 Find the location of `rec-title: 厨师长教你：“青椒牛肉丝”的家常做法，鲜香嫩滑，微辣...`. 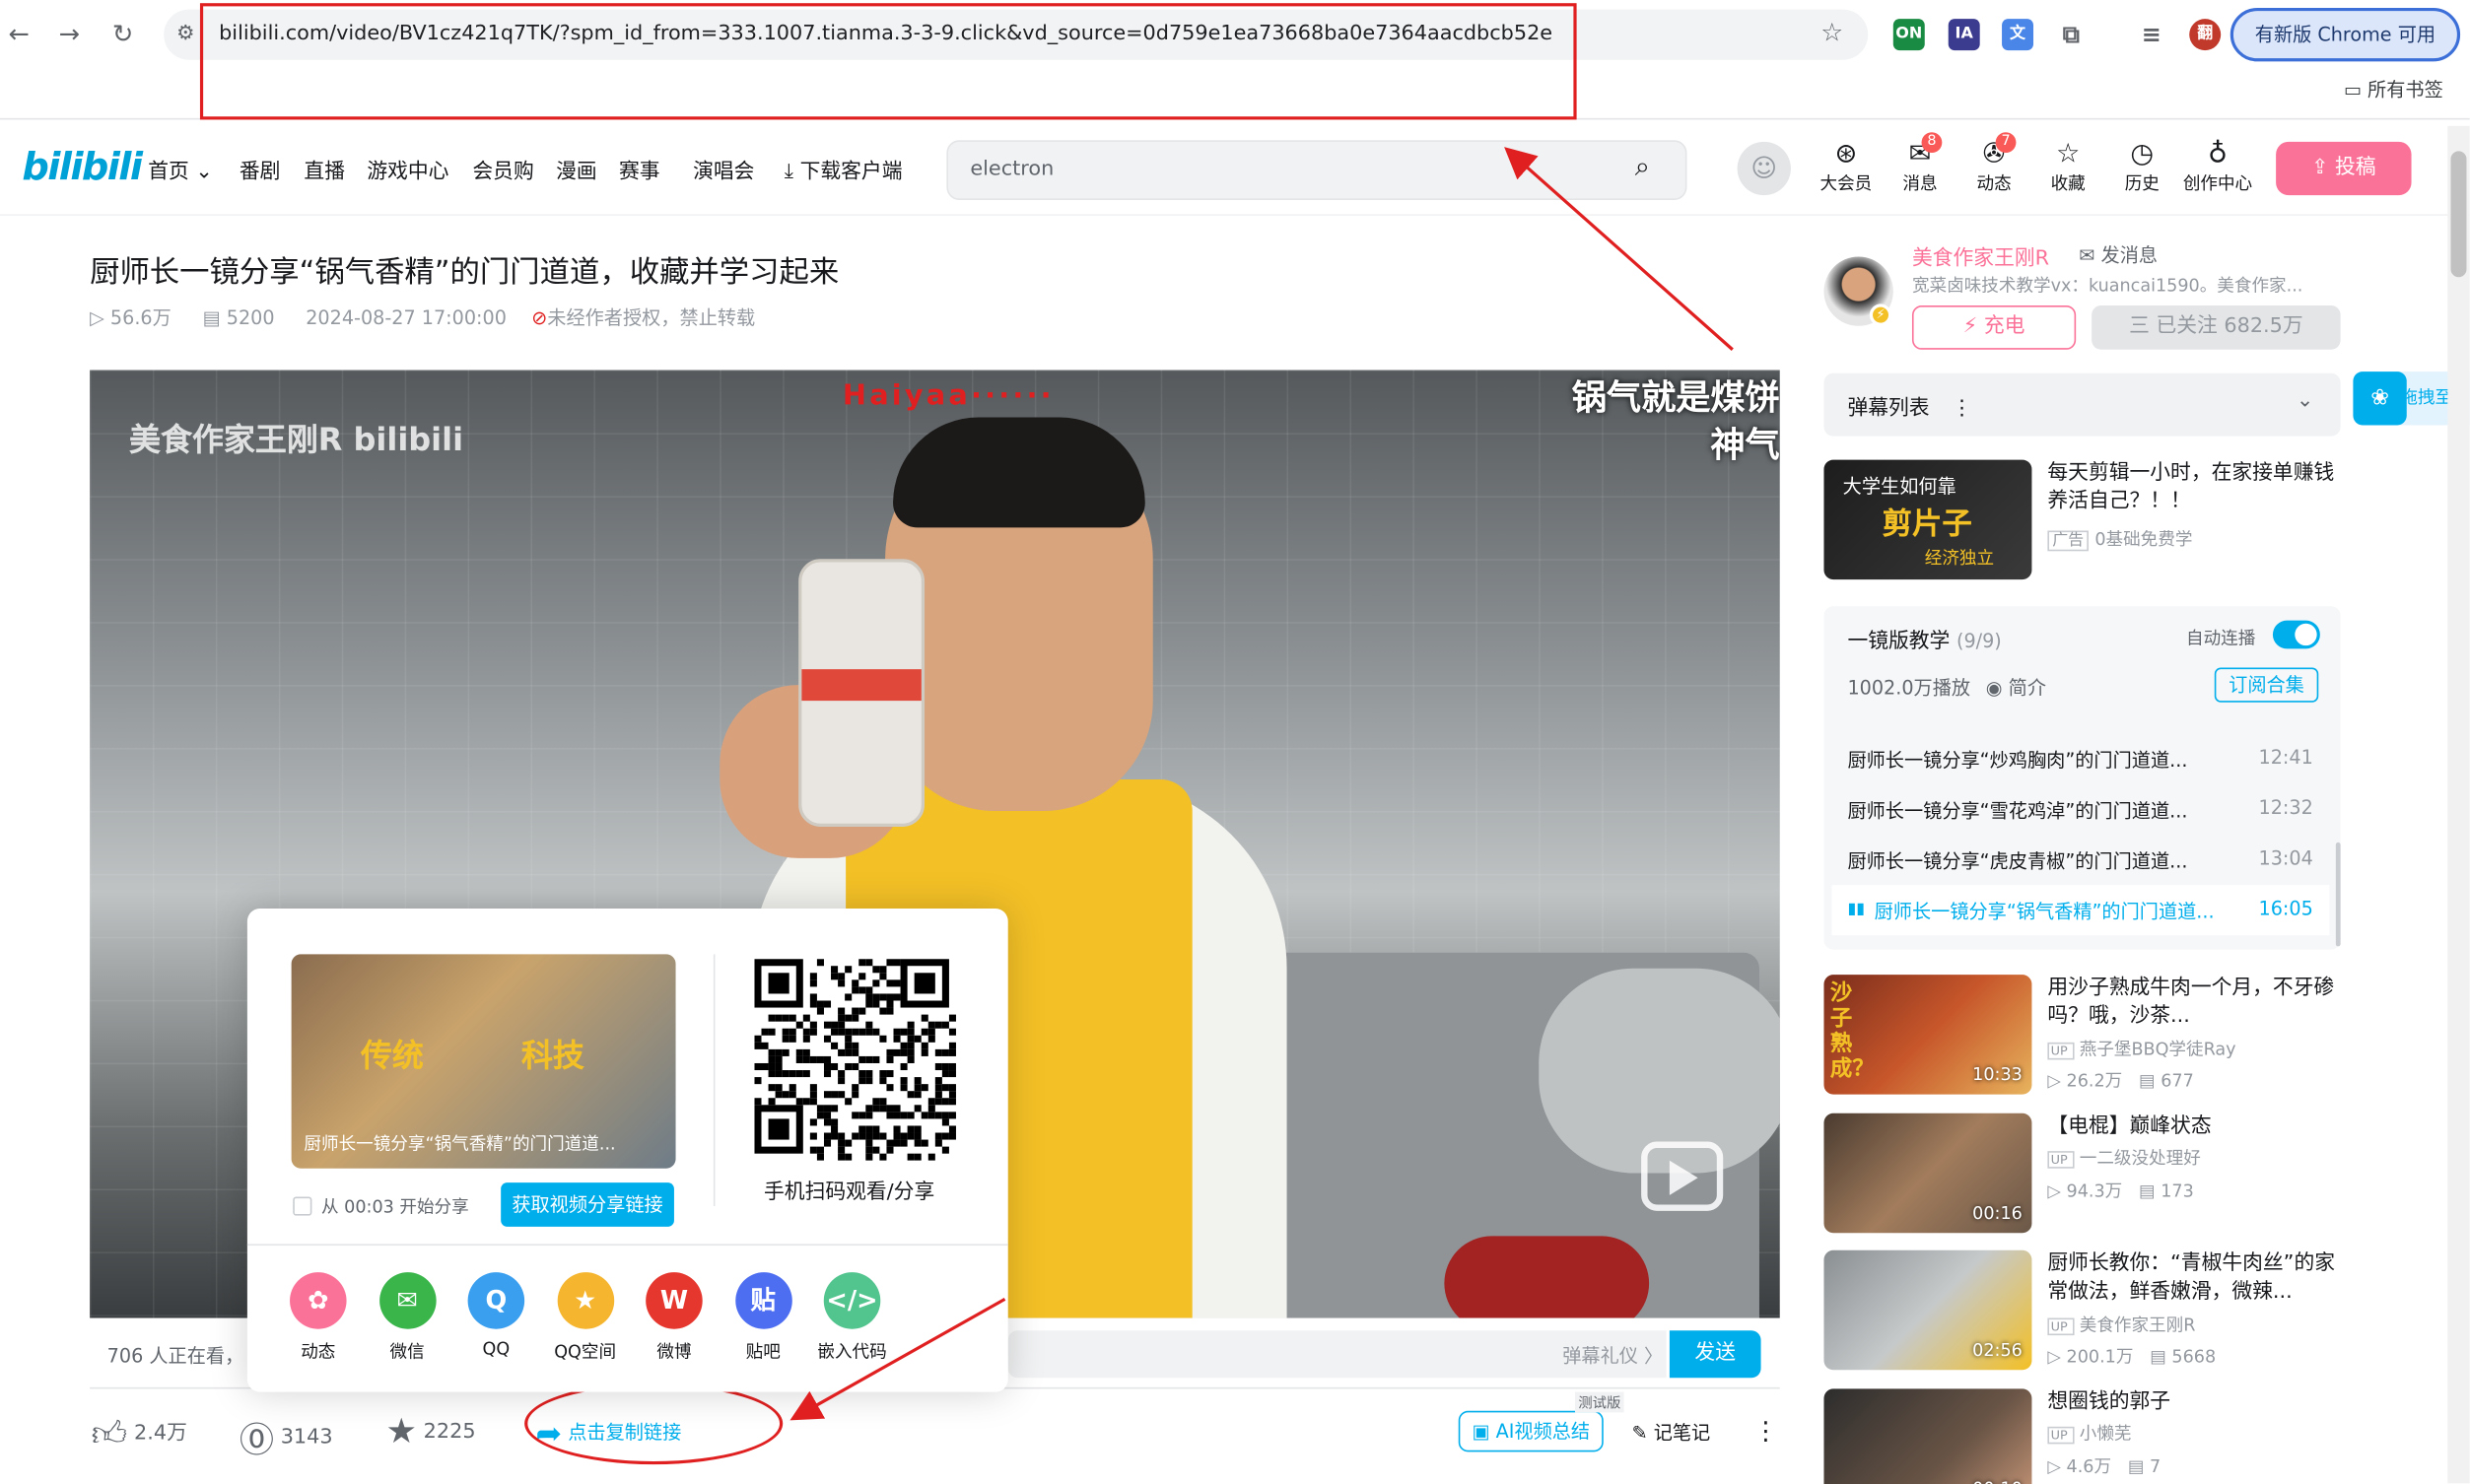

rec-title: 厨师长教你：“青椒牛肉丝”的家常做法，鲜香嫩滑，微辣... is located at coordinates (2193, 1279).